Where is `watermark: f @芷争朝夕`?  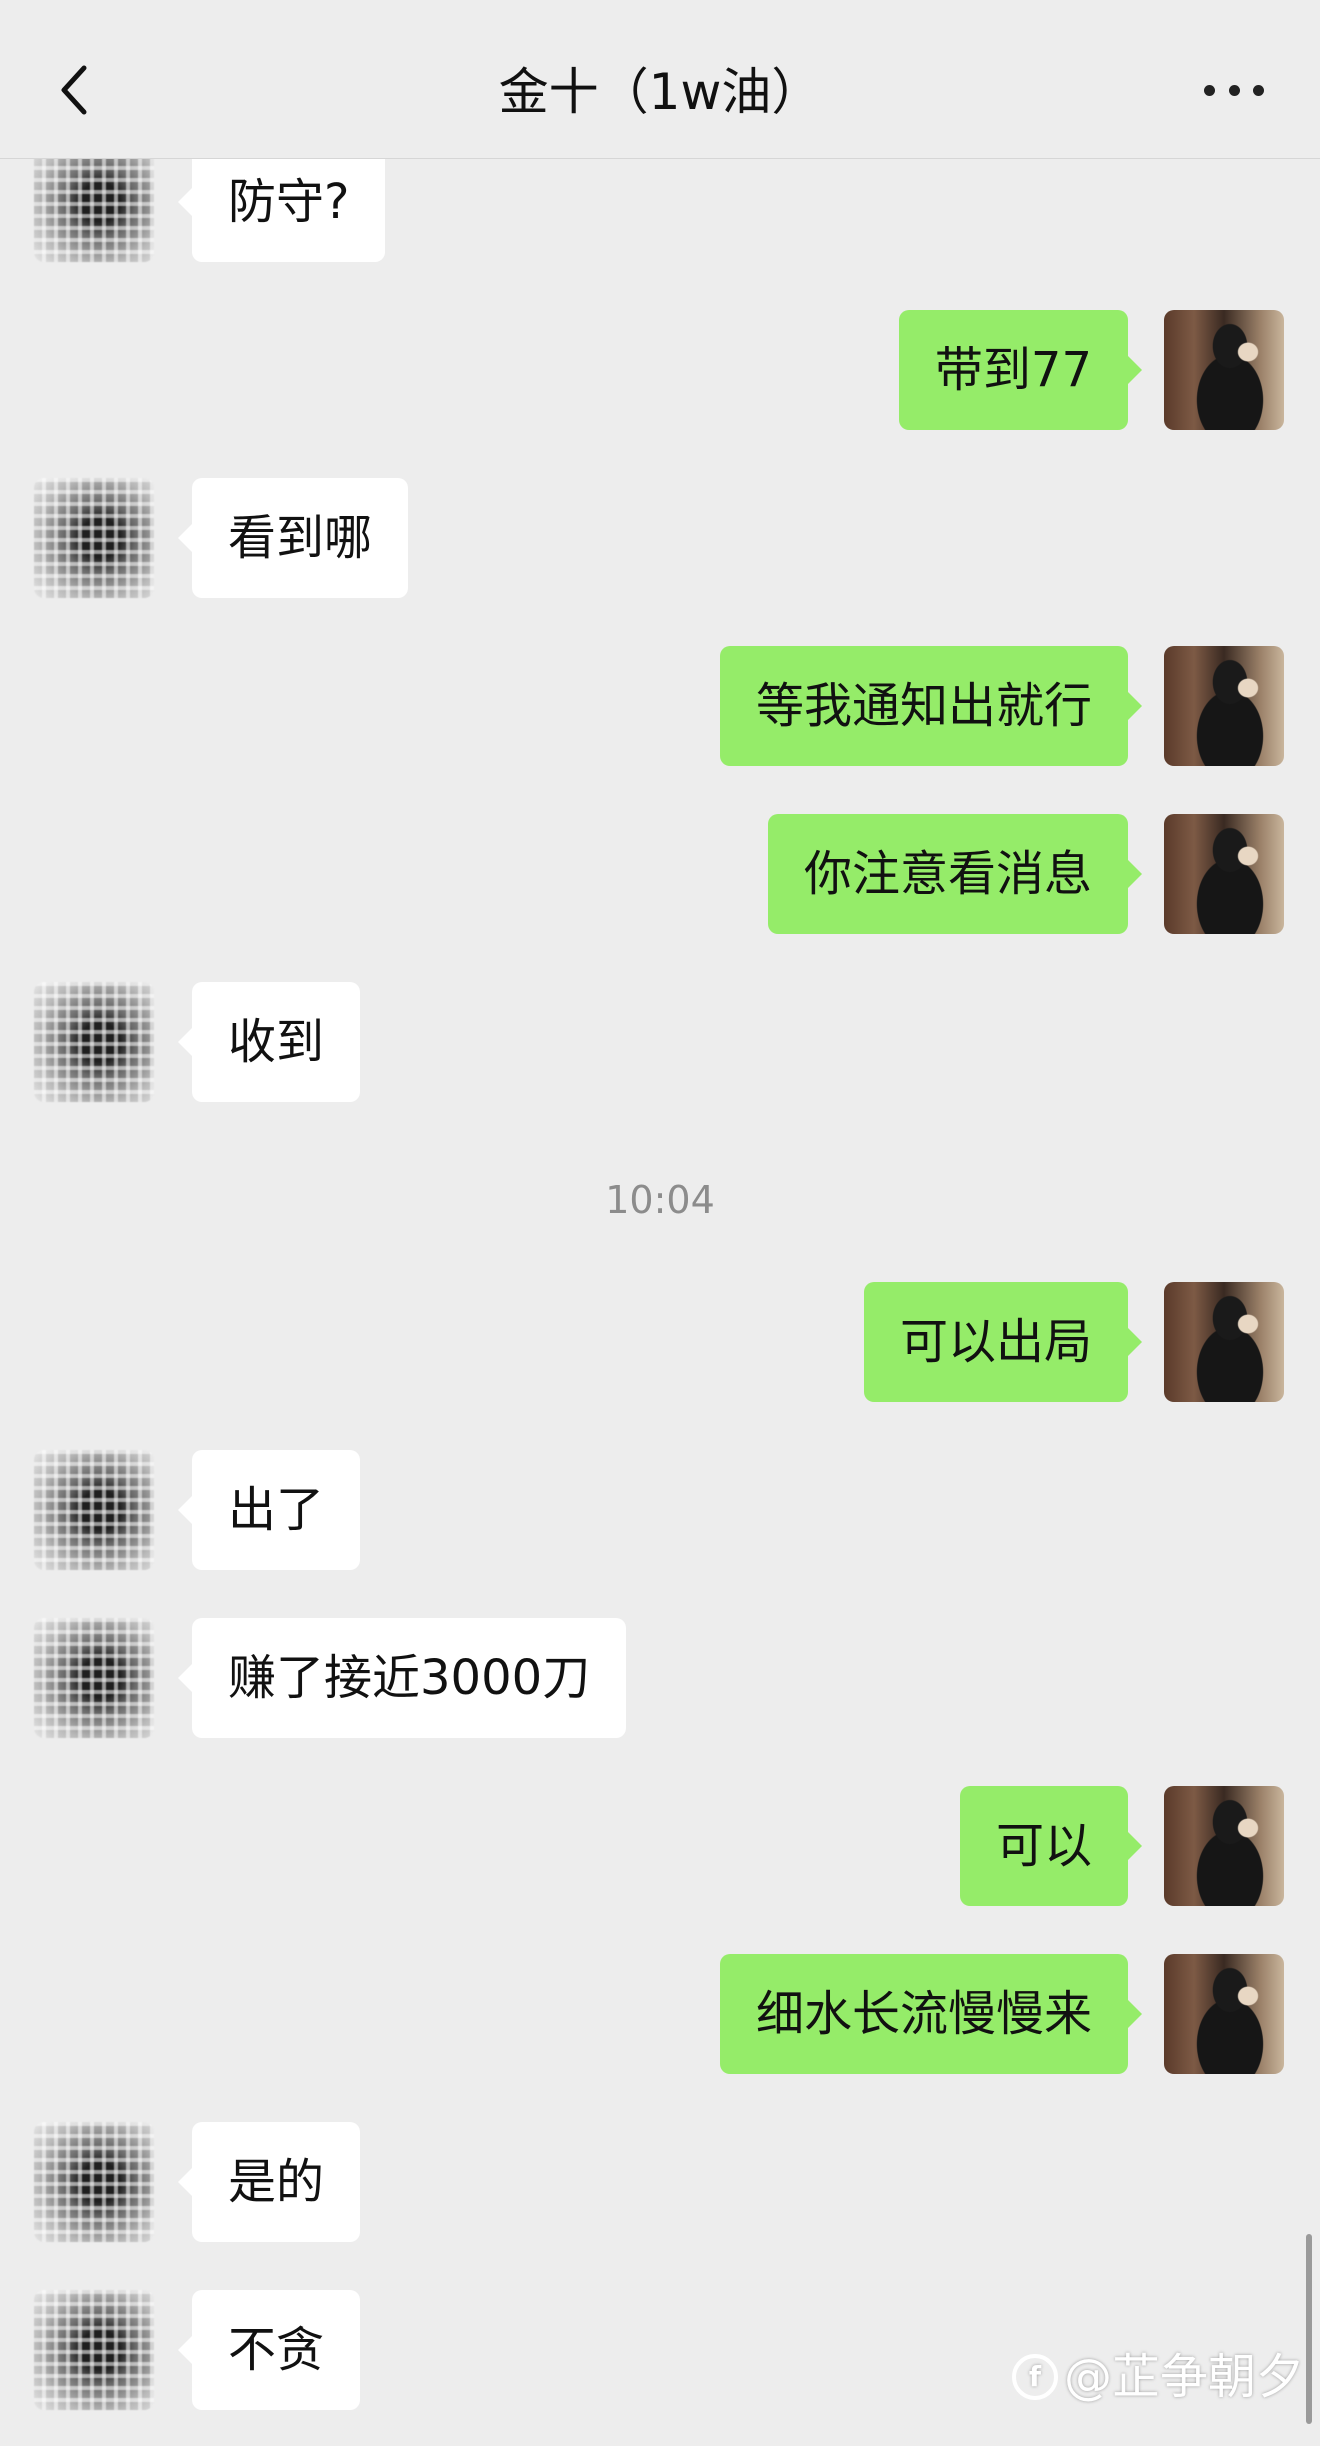
watermark: f @芷争朝夕 is located at coordinates (1157, 2377).